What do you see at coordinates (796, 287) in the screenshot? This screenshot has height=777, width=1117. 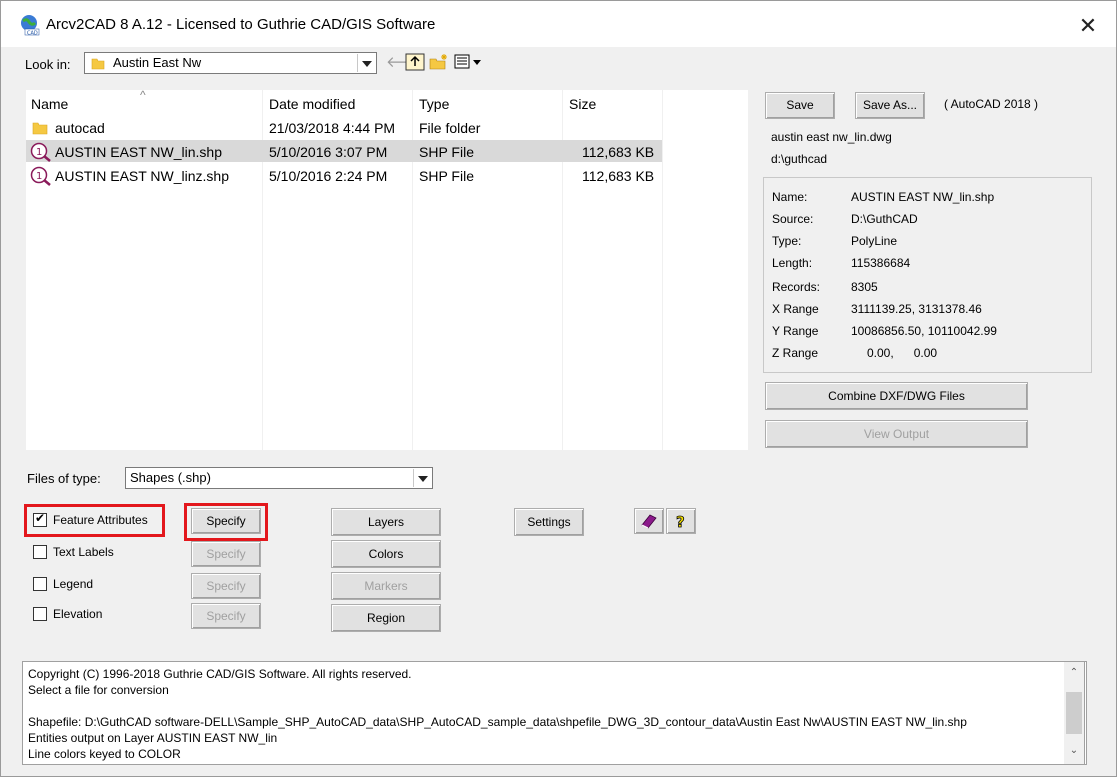 I see `info-records-label: Records:` at bounding box center [796, 287].